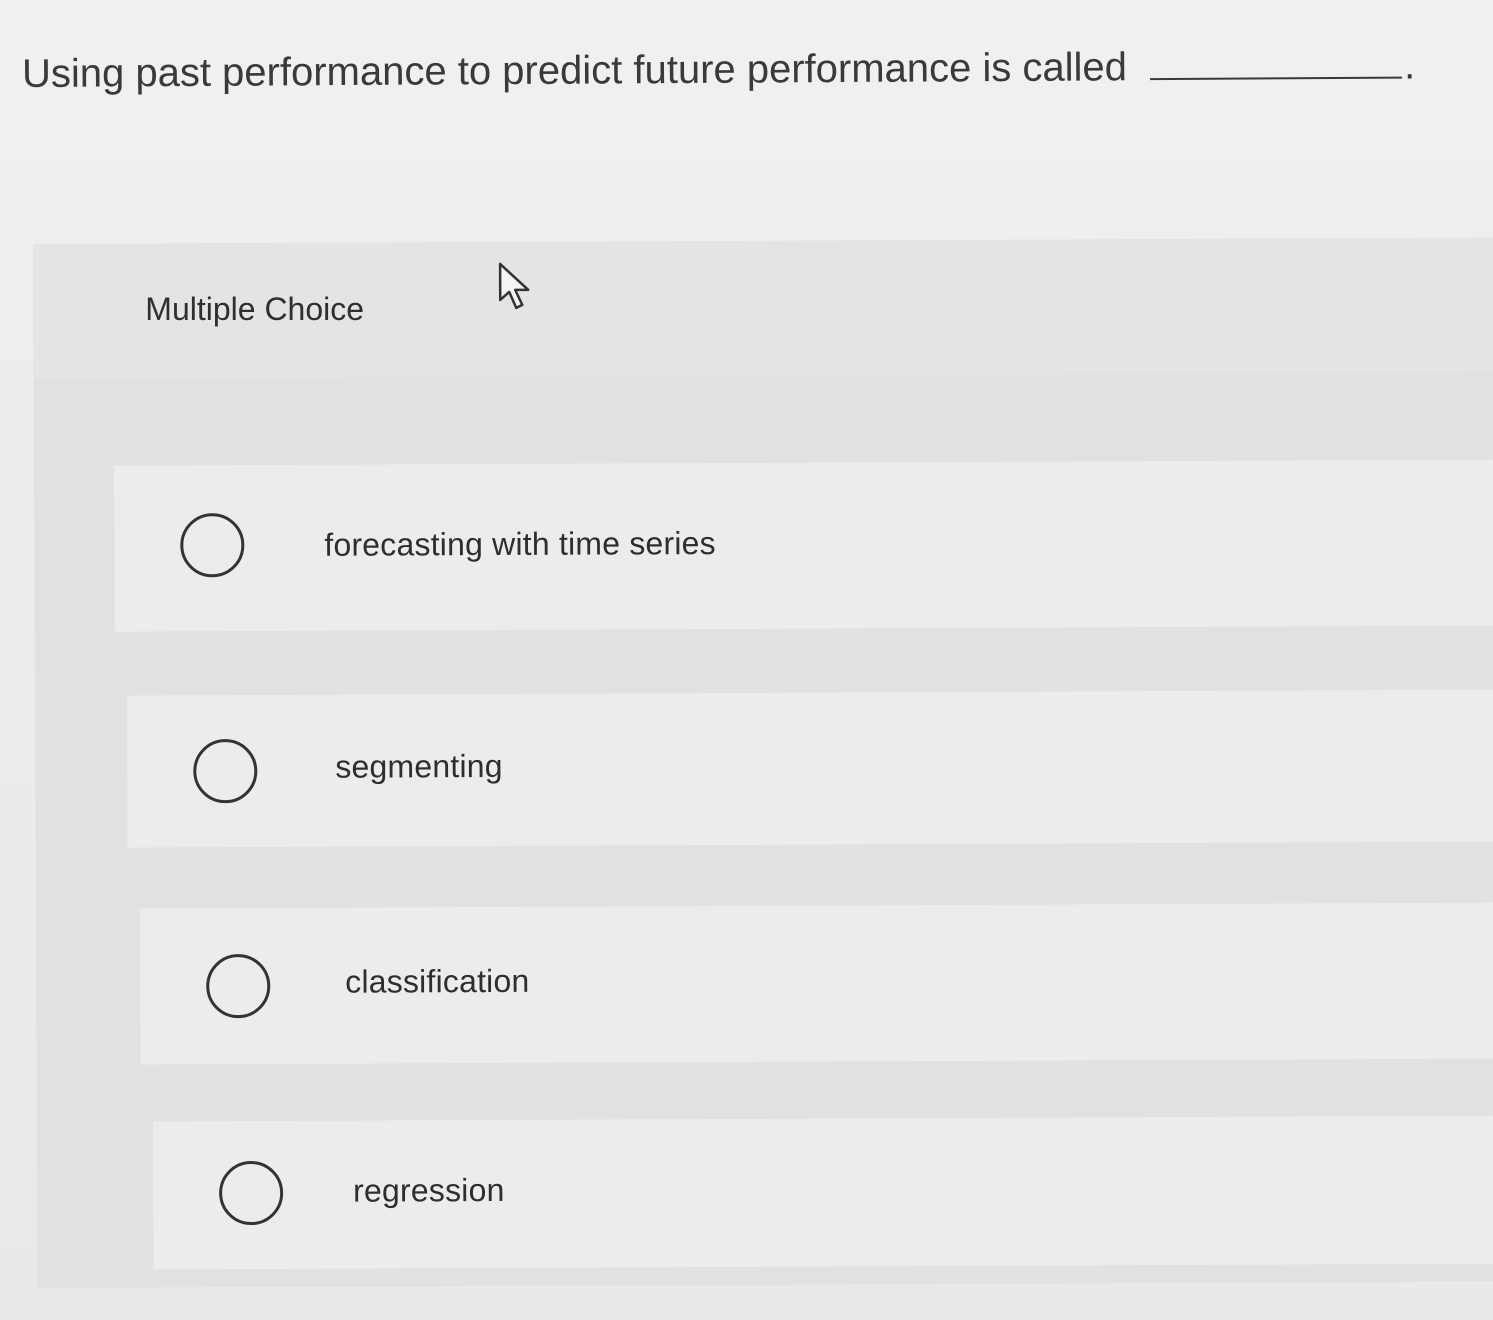  I want to click on answer-blank, so click(1276, 63).